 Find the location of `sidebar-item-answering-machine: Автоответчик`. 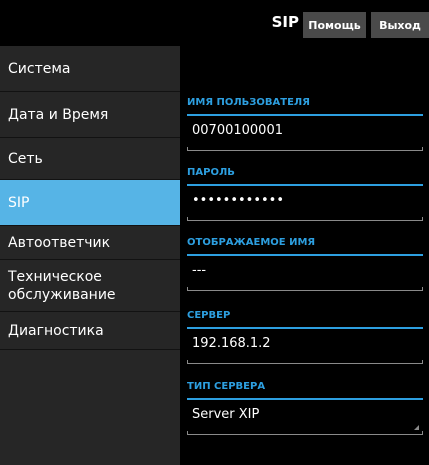

sidebar-item-answering-machine: Автоответчик is located at coordinates (90, 243).